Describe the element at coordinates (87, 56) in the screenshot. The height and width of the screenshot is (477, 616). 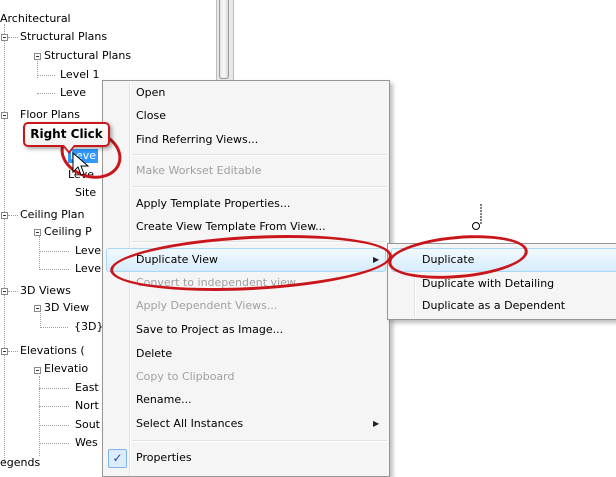
I see `tree-item-structural-plans: Structural Plans` at that location.